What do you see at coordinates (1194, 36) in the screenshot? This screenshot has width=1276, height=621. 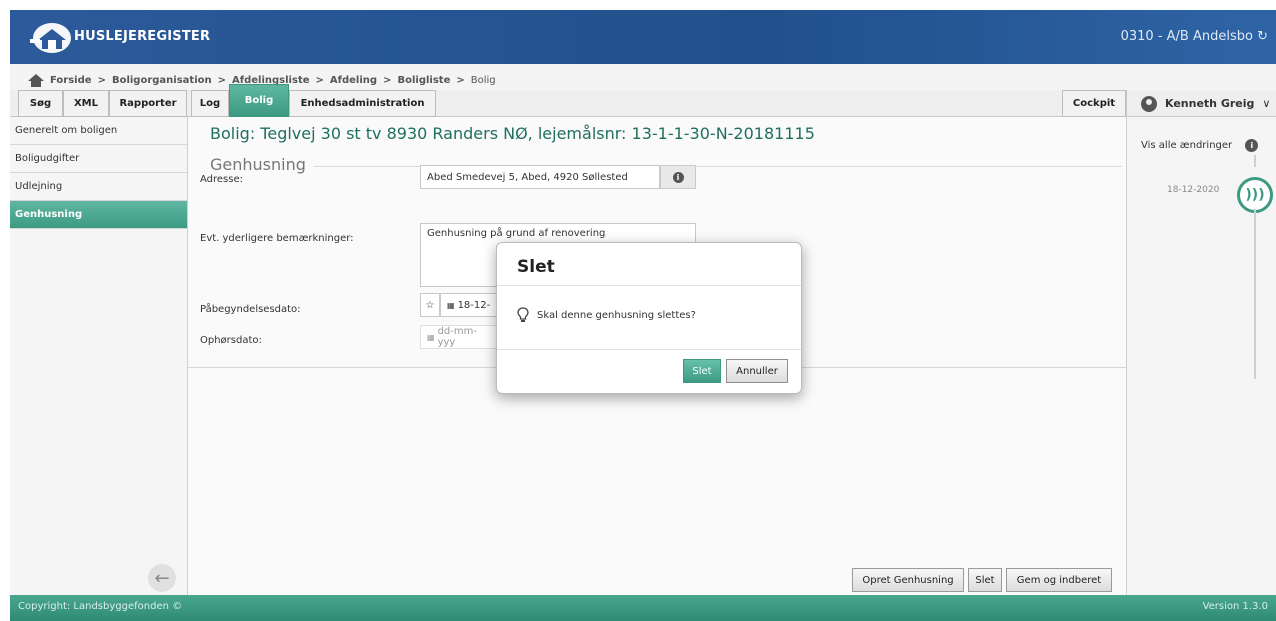 I see `organization-label: 0310 - A/B Andelsbo ↻` at bounding box center [1194, 36].